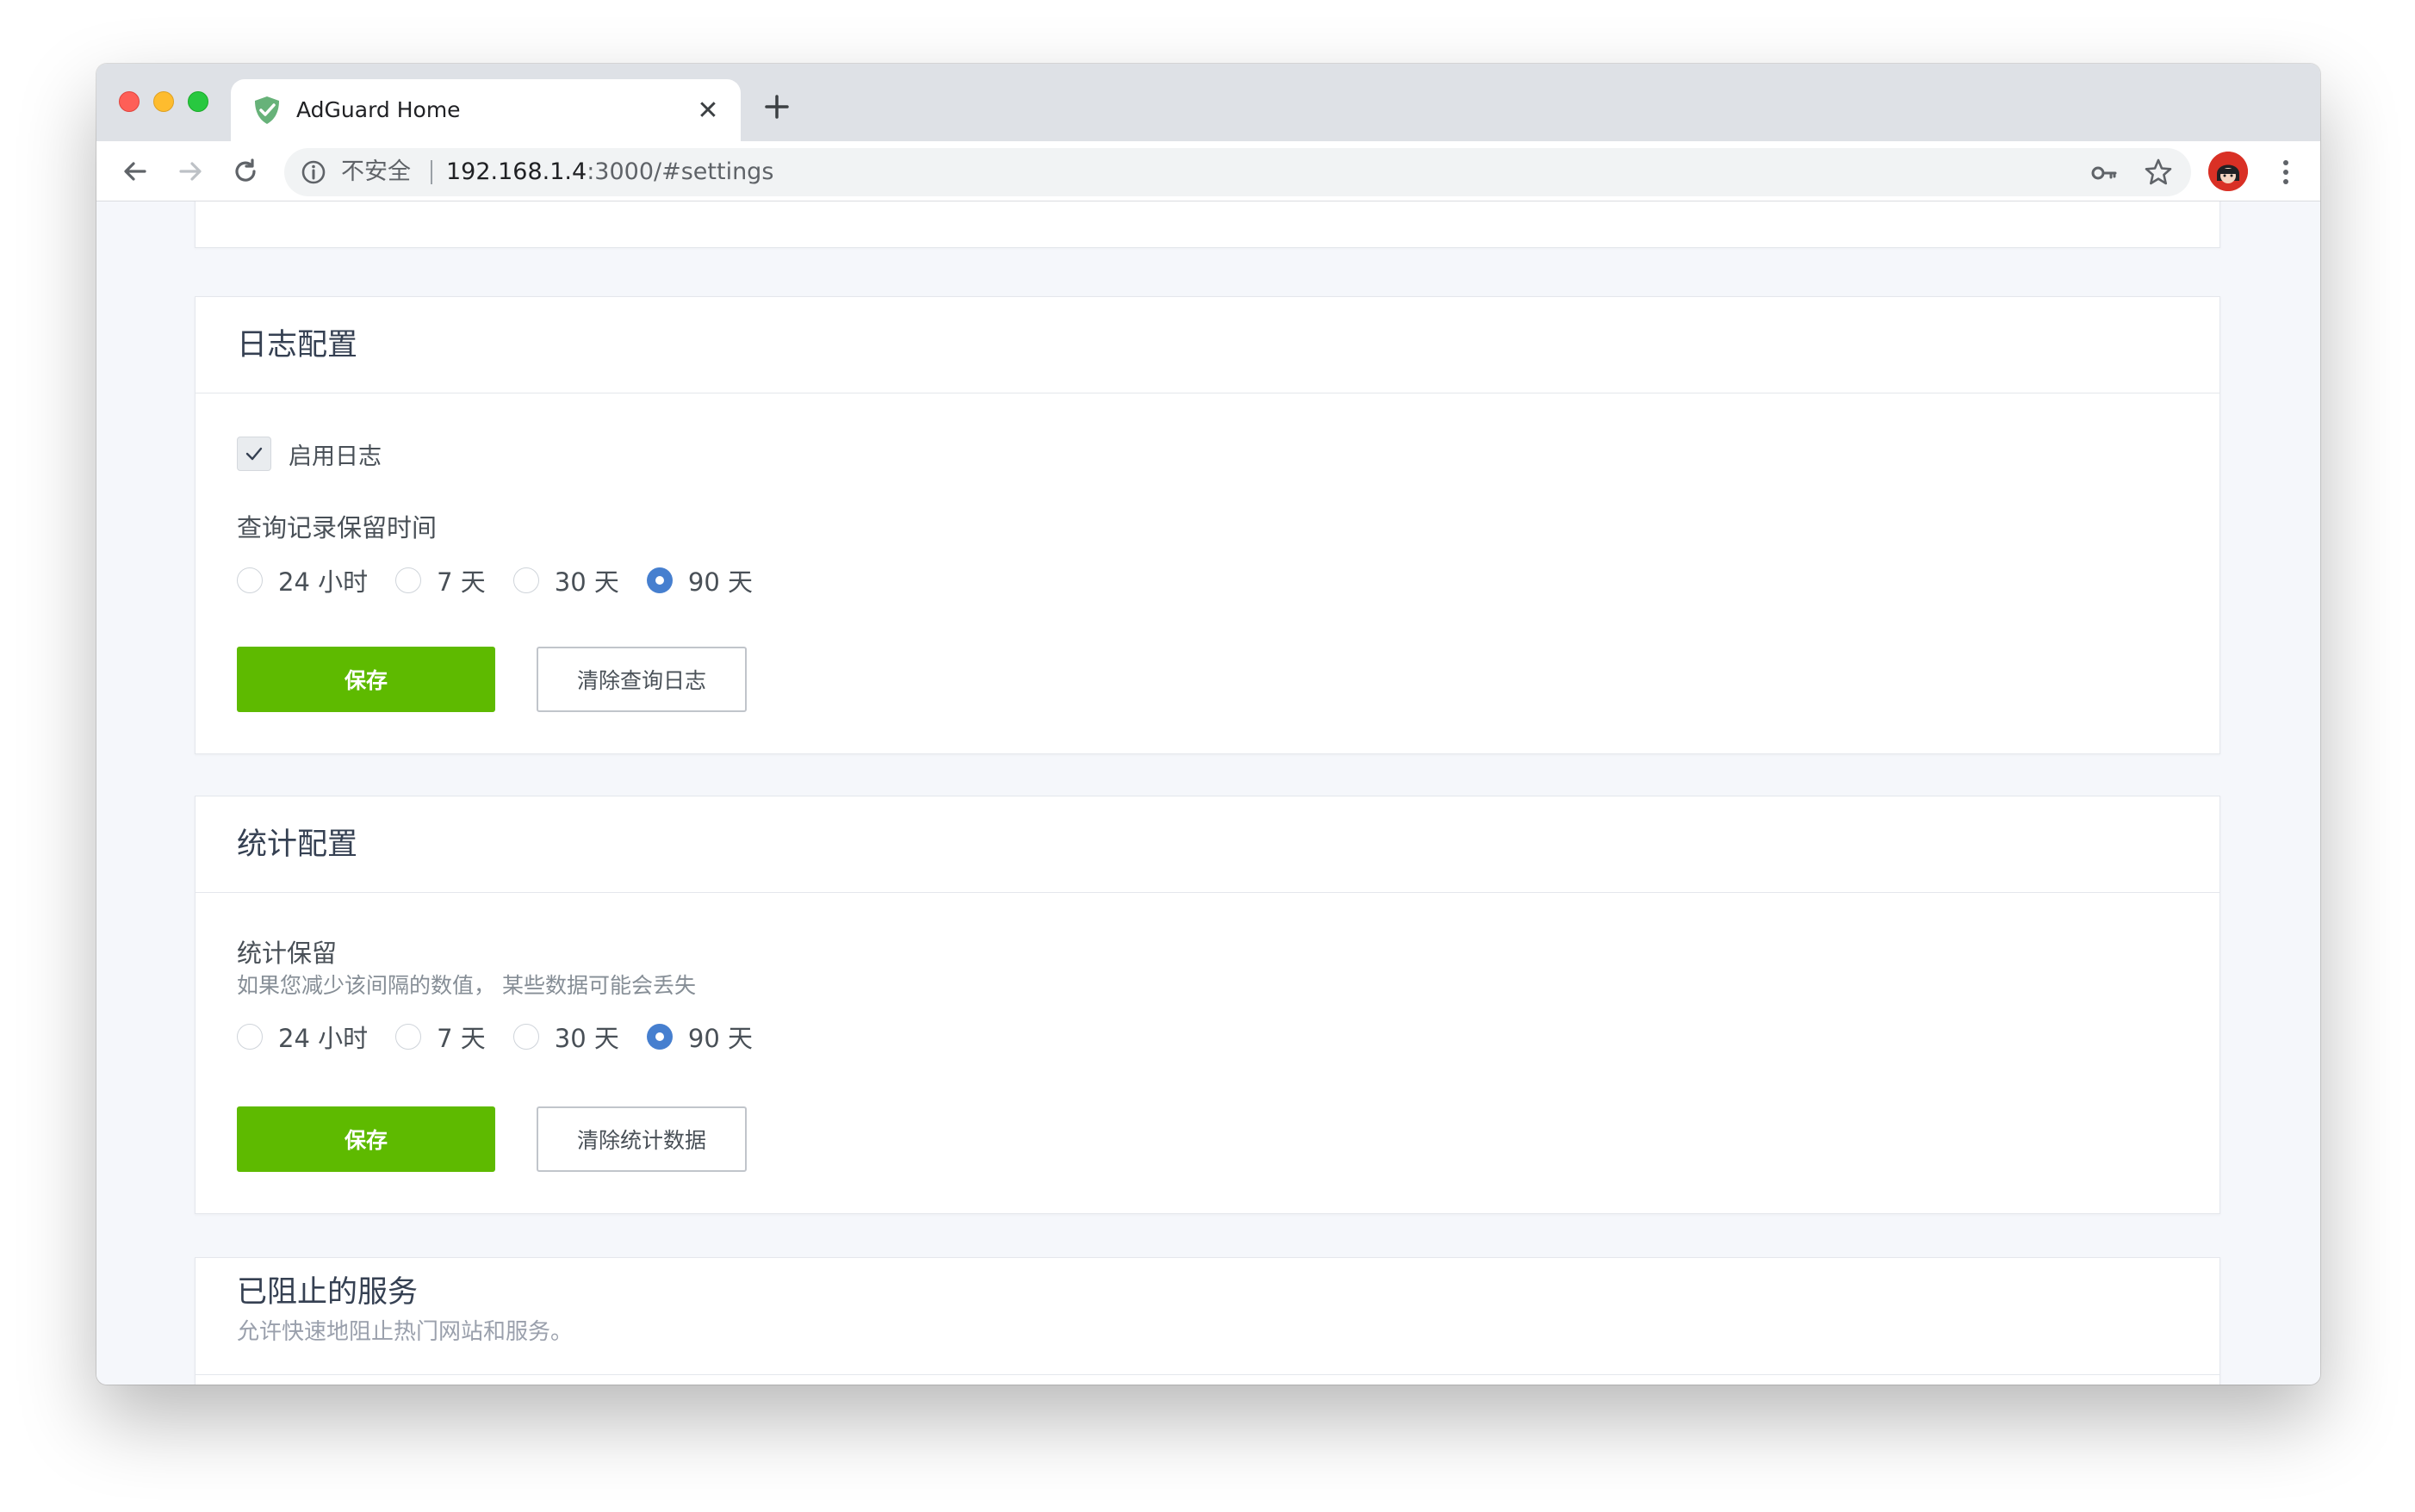 The height and width of the screenshot is (1512, 2415). I want to click on back-button, so click(135, 171).